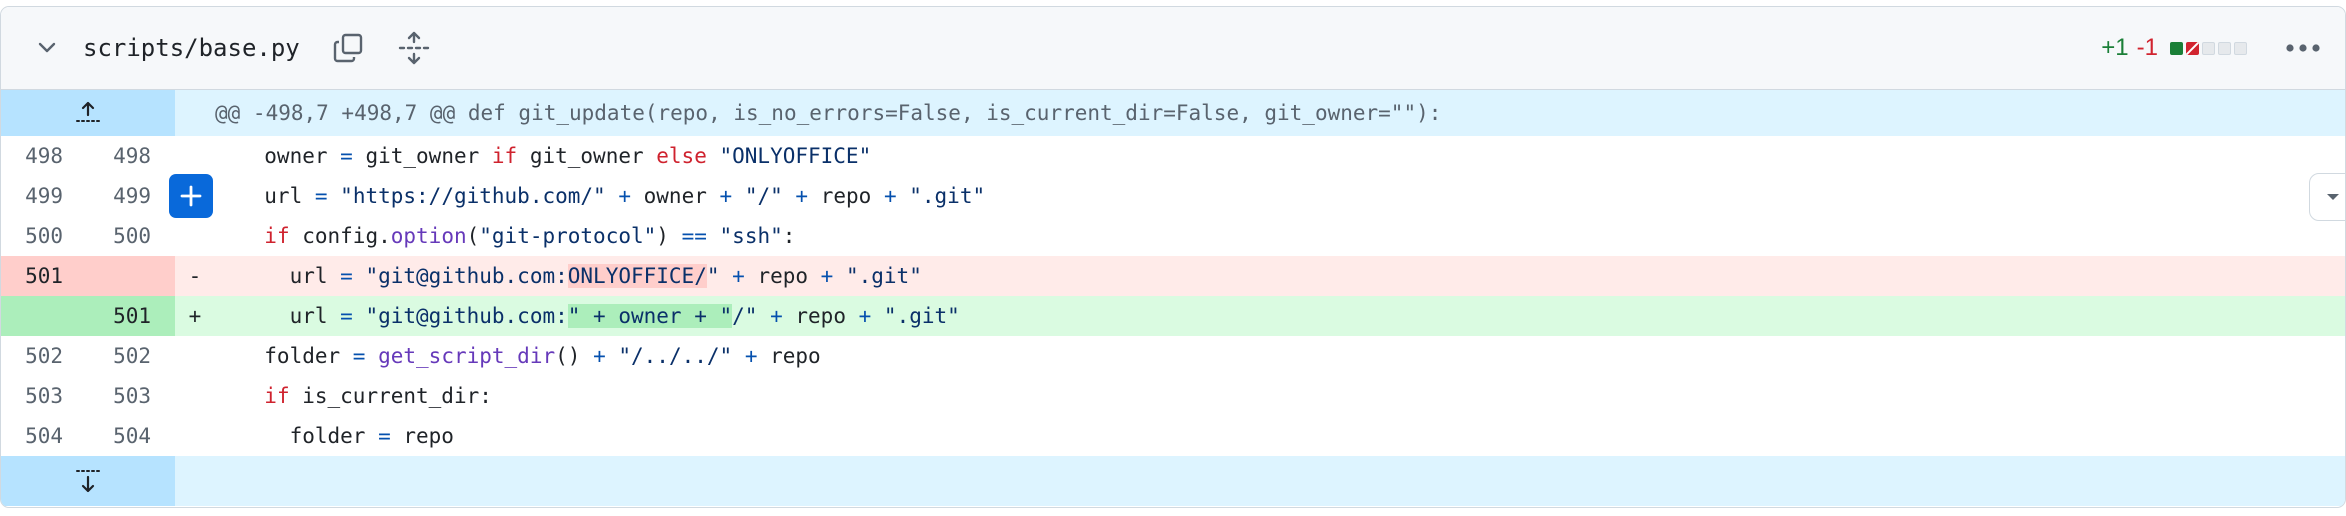  Describe the element at coordinates (88, 113) in the screenshot. I see `fold-up-icon` at that location.